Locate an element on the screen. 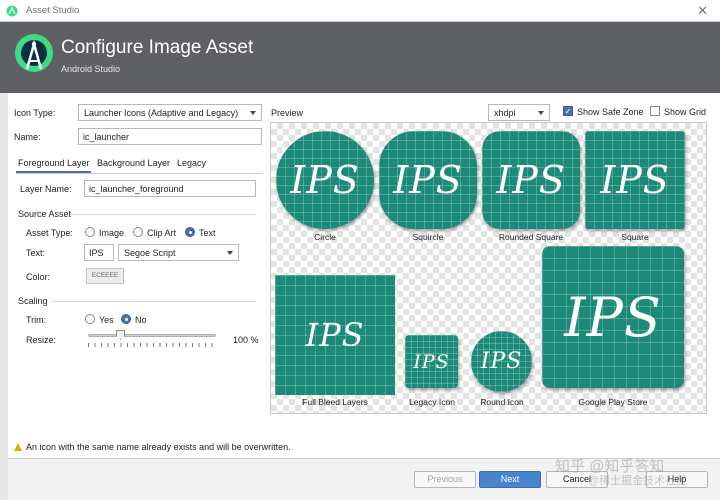 This screenshot has height=500, width=720. caption-circle: Circle is located at coordinates (325, 237).